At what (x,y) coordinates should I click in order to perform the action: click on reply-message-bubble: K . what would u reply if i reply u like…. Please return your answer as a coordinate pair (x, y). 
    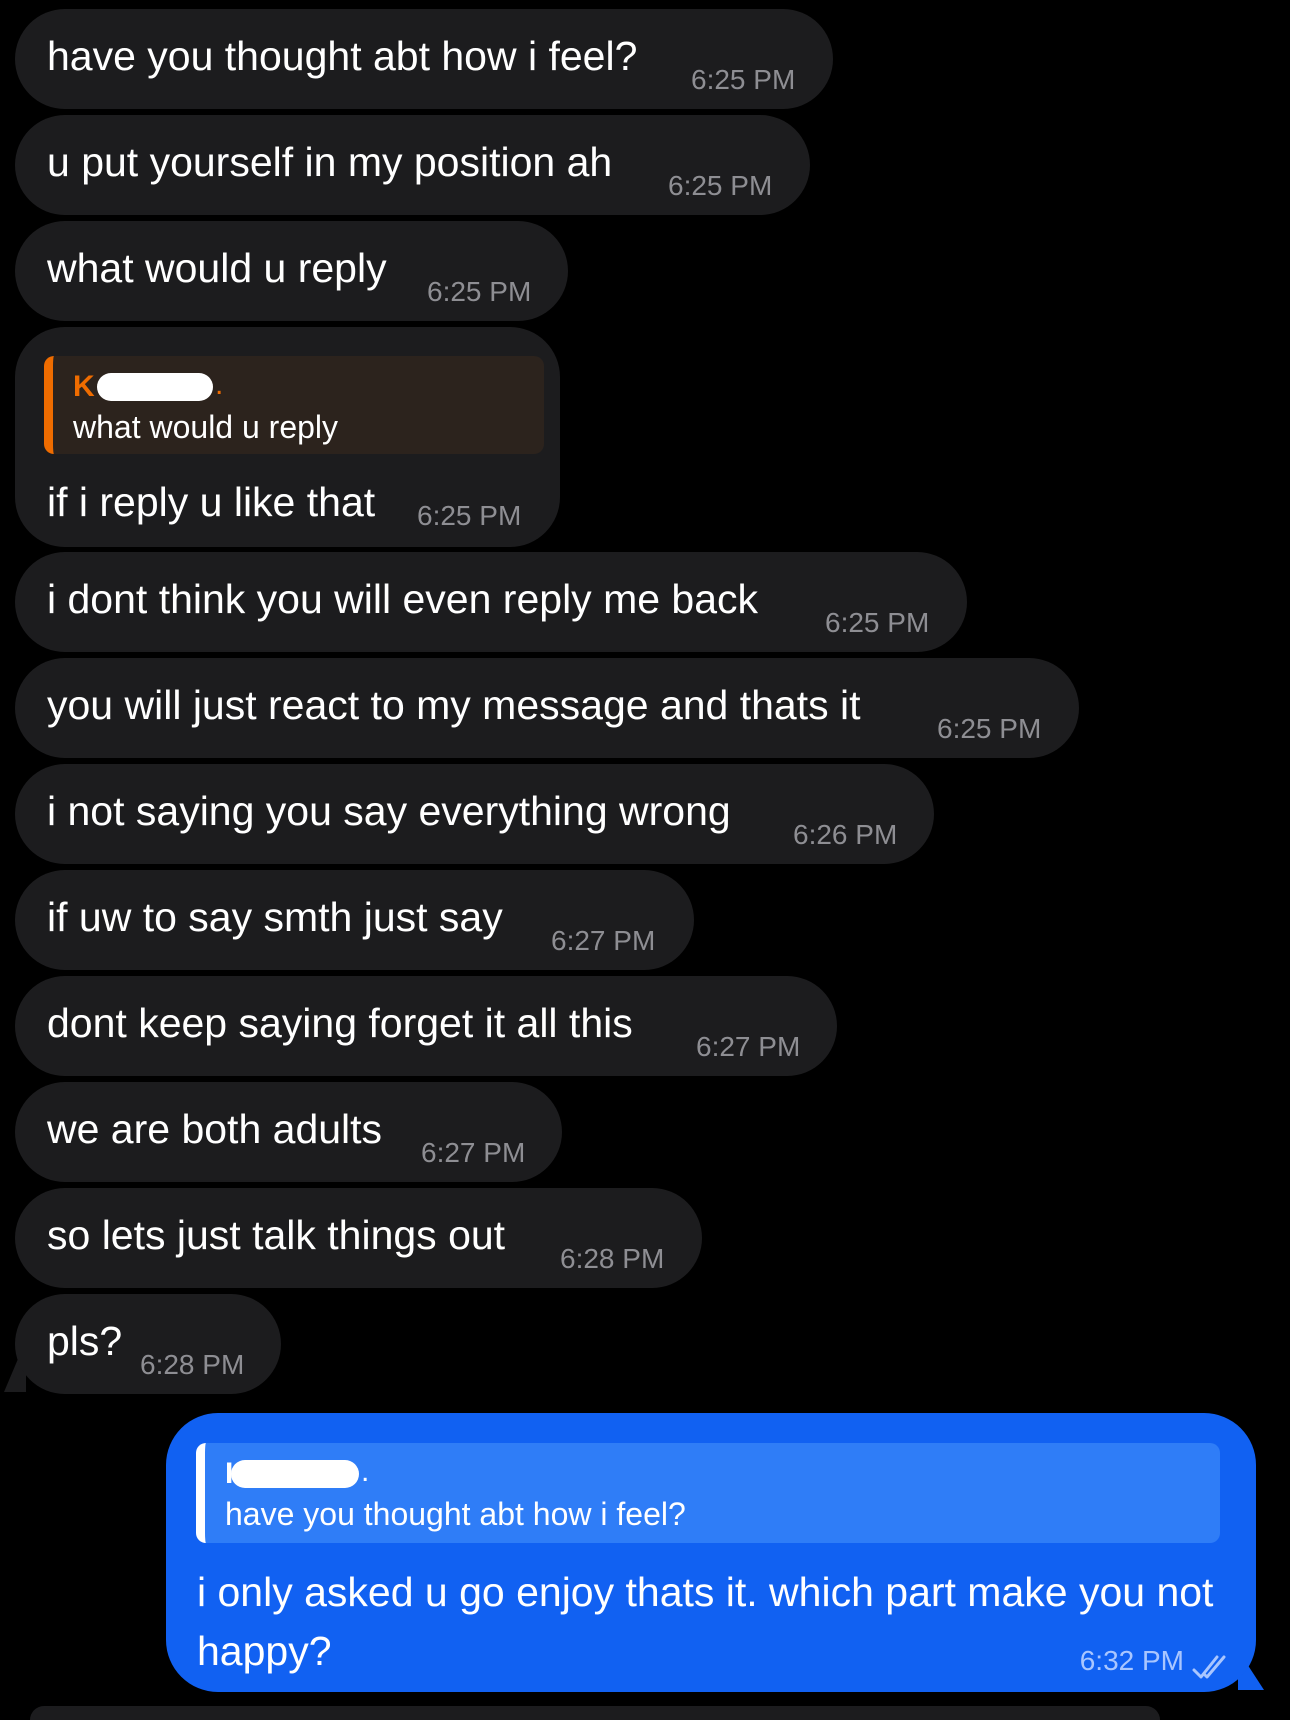
    Looking at the image, I should click on (287, 437).